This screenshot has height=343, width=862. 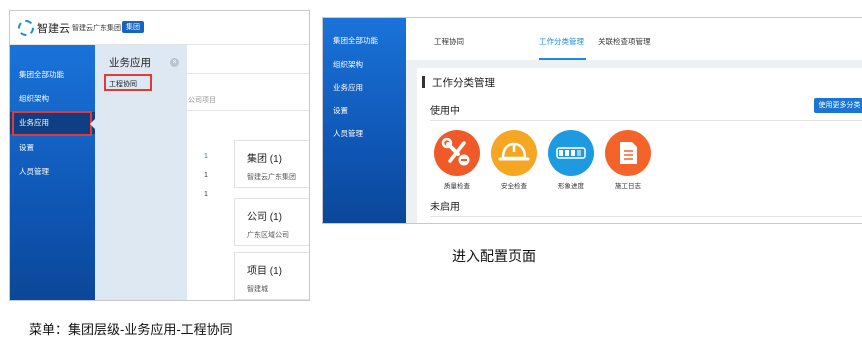 What do you see at coordinates (514, 186) in the screenshot?
I see `category-label: 安全检查` at bounding box center [514, 186].